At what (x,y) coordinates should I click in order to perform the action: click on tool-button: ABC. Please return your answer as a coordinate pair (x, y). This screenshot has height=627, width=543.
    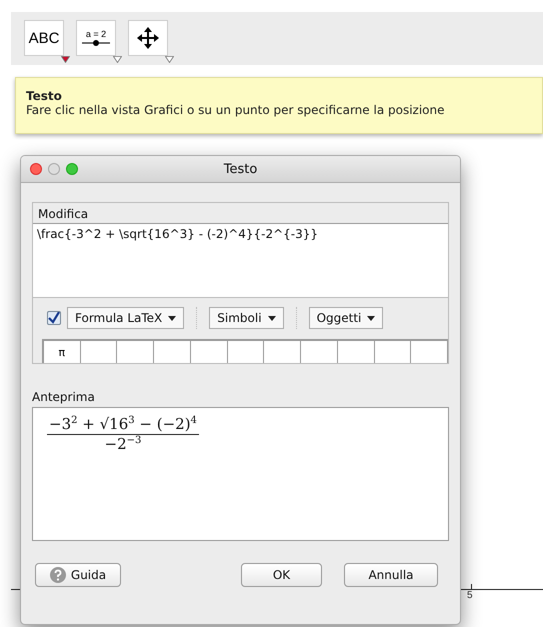
    Looking at the image, I should click on (44, 38).